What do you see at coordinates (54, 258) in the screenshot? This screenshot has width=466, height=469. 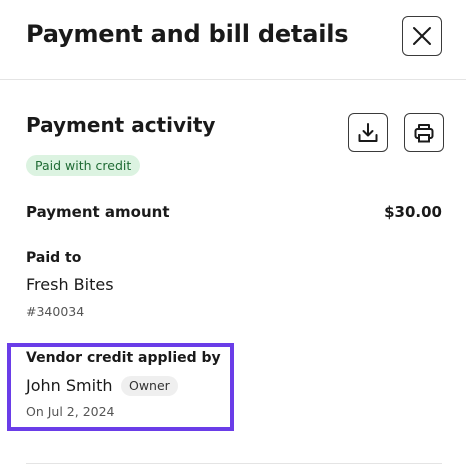 I see `paid-to-label: Paid to` at bounding box center [54, 258].